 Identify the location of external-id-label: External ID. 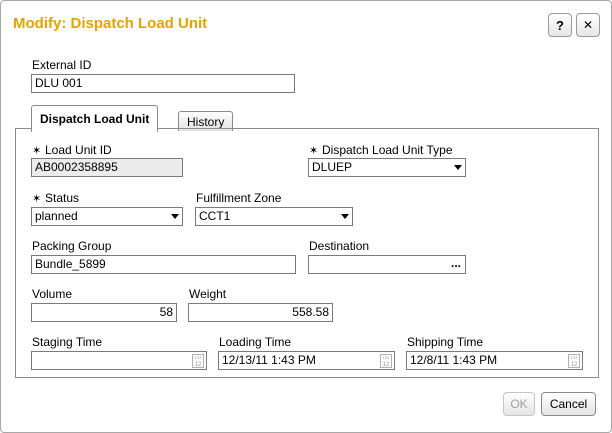
(62, 65).